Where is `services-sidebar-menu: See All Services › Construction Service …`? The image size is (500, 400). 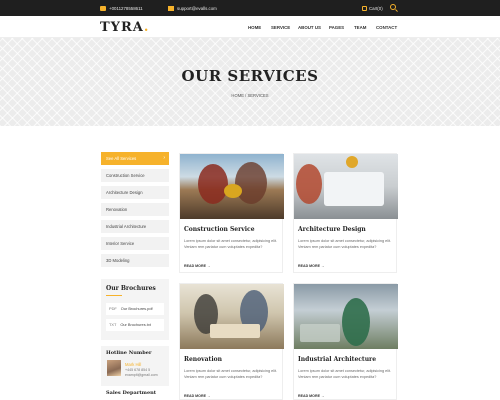
services-sidebar-menu: See All Services › Construction Service … is located at coordinates (135, 211).